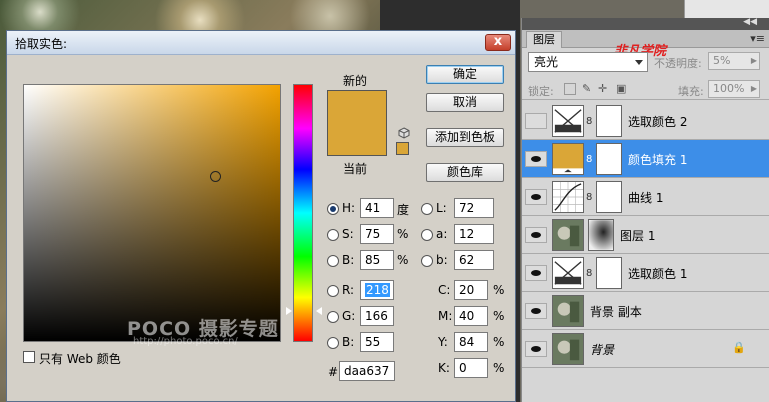  Describe the element at coordinates (333, 317) in the screenshot. I see `green-radio` at that location.